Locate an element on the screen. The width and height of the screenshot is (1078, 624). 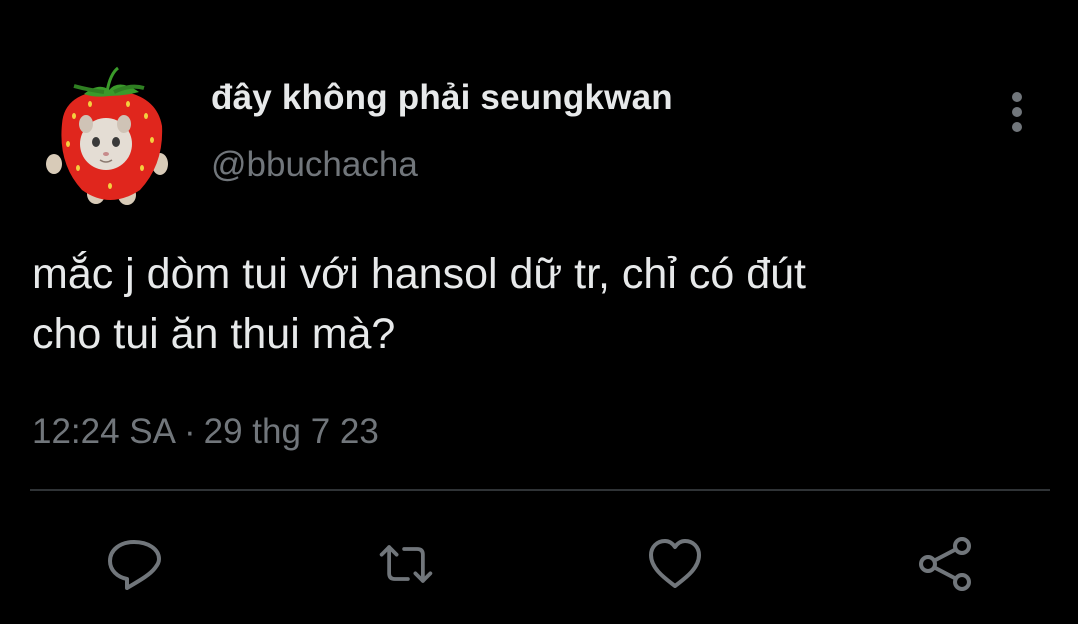
strawberry-cat-avatar-icon is located at coordinates (107, 135).